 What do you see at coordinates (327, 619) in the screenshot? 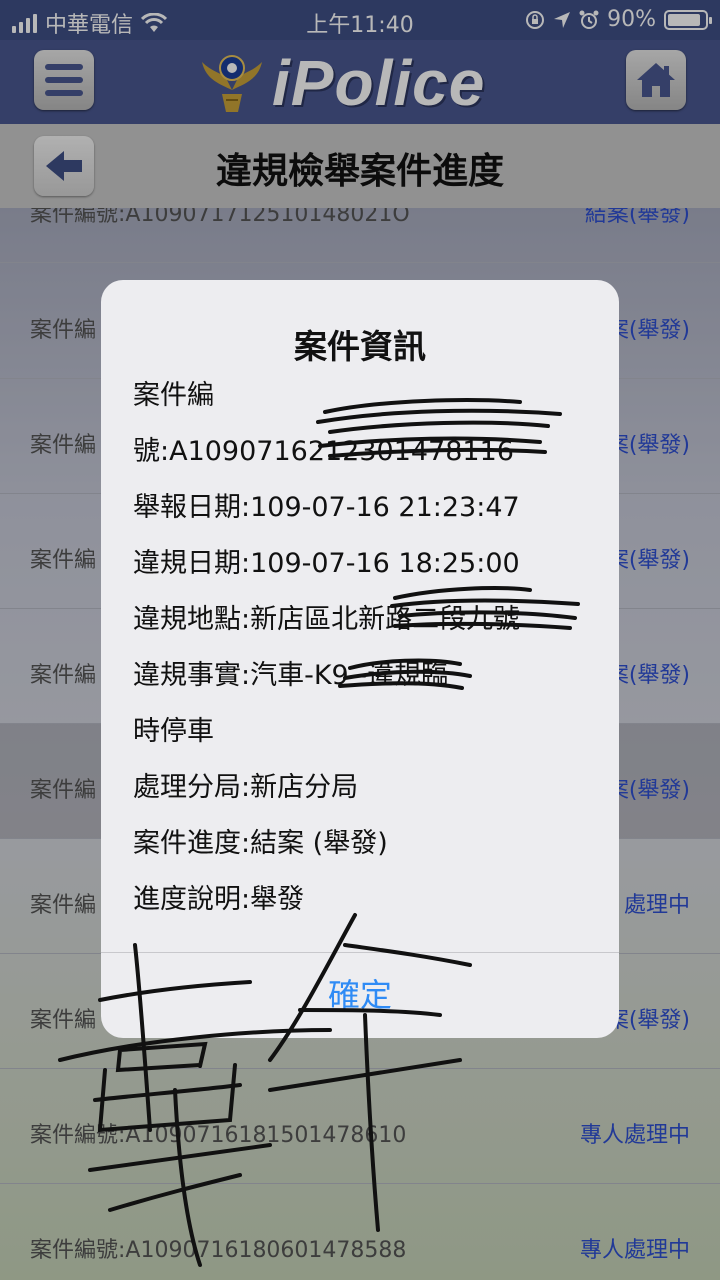
I see `dialog-line: 違規地點:新店區北新路二段九號` at bounding box center [327, 619].